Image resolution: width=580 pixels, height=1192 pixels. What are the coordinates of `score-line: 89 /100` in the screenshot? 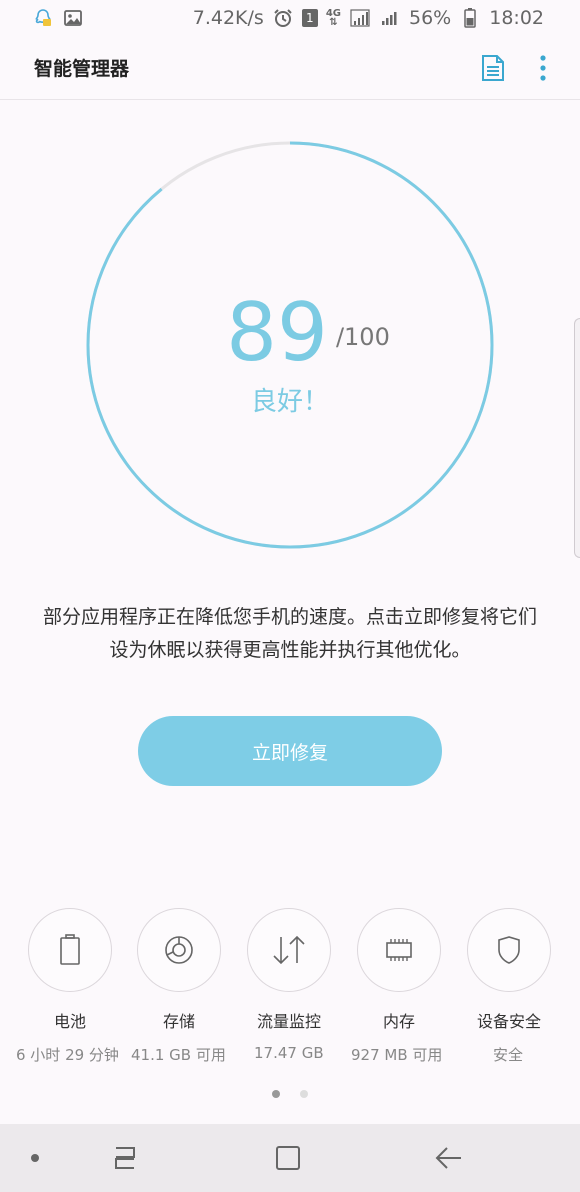 It's located at (308, 333).